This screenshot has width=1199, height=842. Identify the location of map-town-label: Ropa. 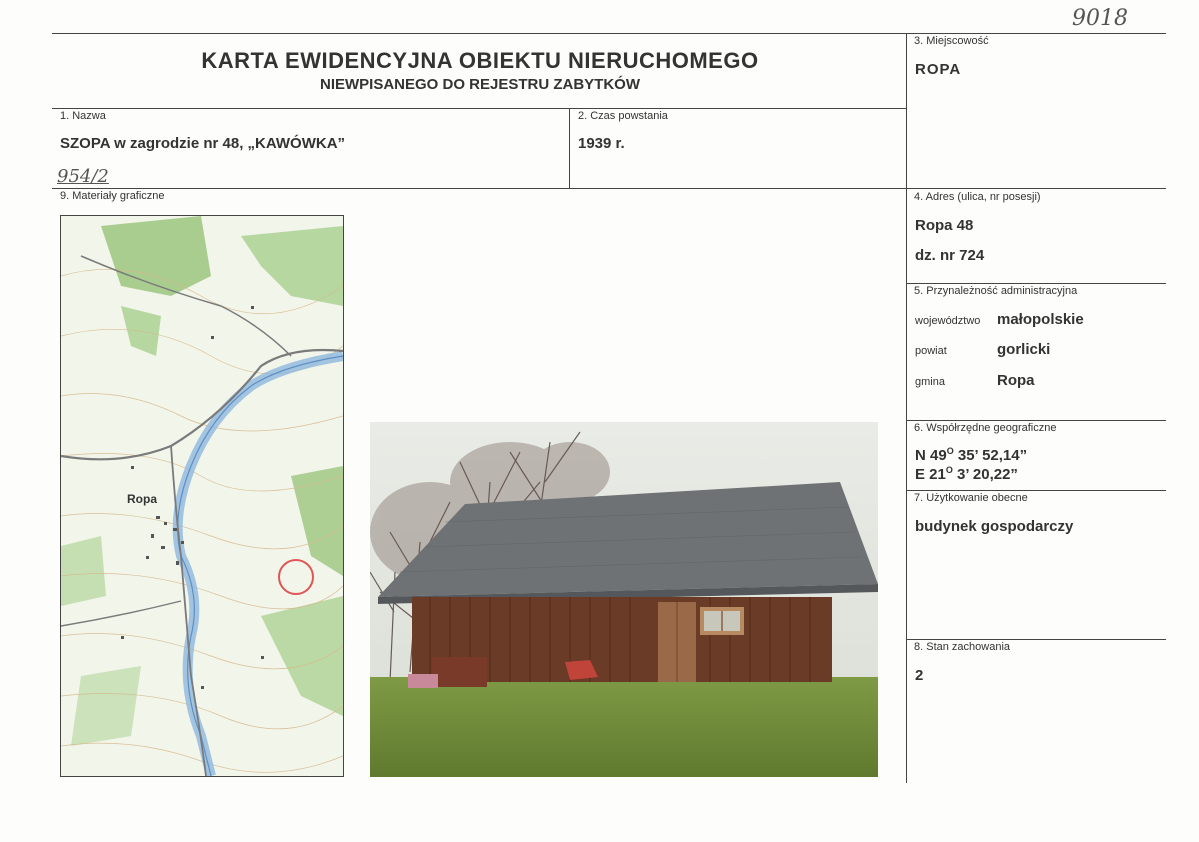
(142, 499).